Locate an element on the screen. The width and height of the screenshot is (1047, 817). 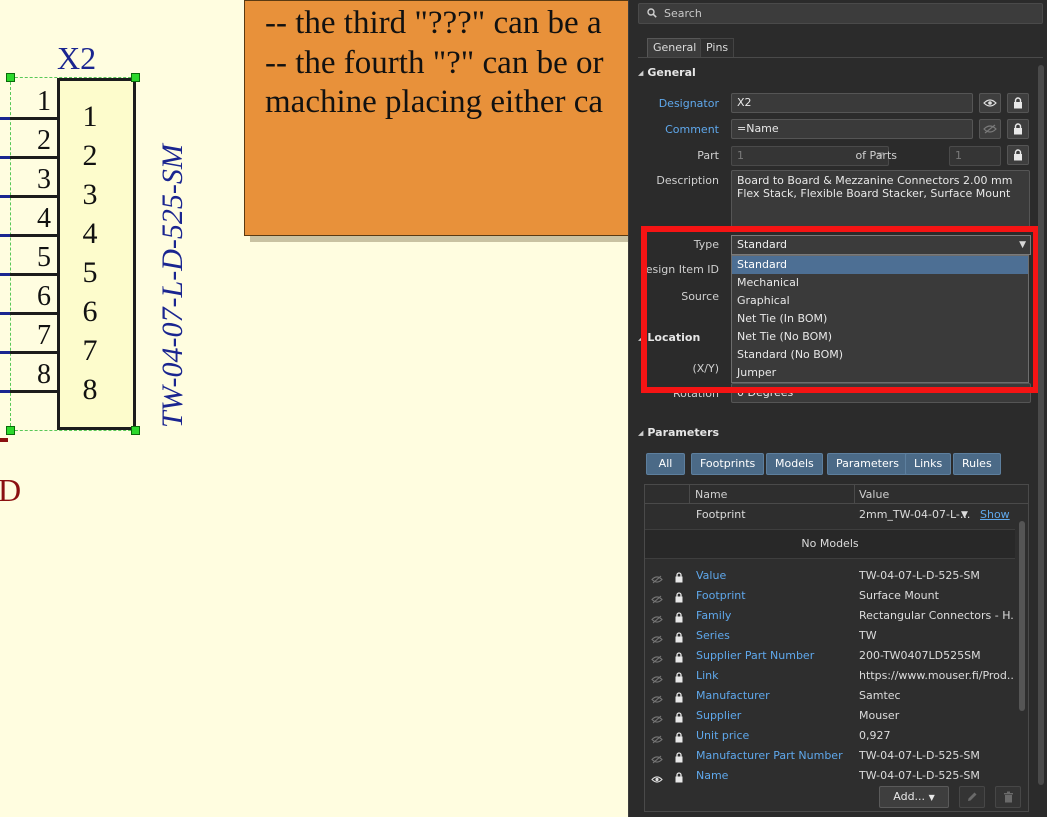
table-row: Supplier Mouser is located at coordinates (830, 716).